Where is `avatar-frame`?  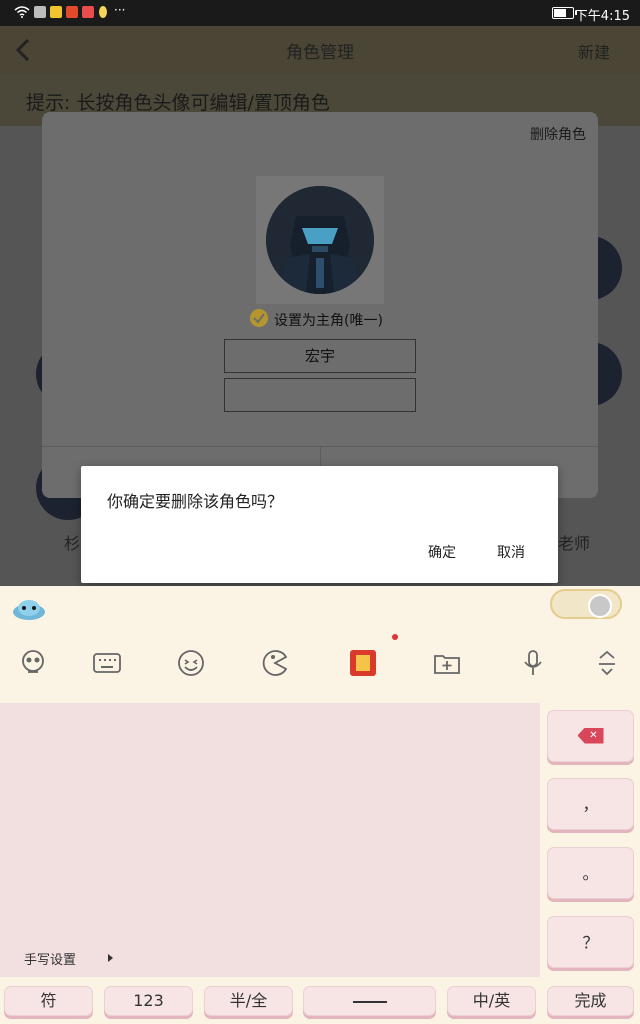 avatar-frame is located at coordinates (320, 240).